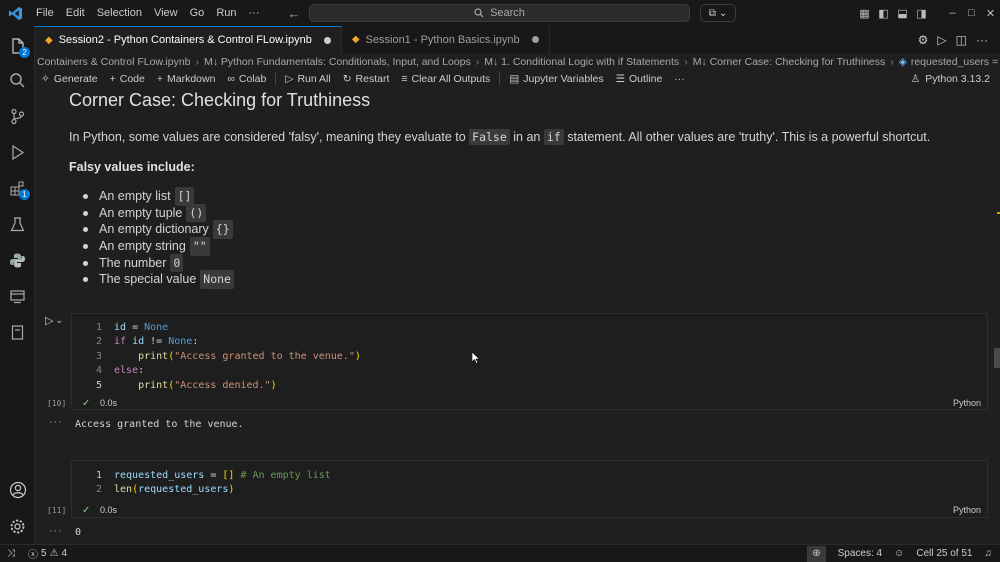 The width and height of the screenshot is (1000, 562). What do you see at coordinates (17, 46) in the screenshot?
I see `explorer-icon: 2` at bounding box center [17, 46].